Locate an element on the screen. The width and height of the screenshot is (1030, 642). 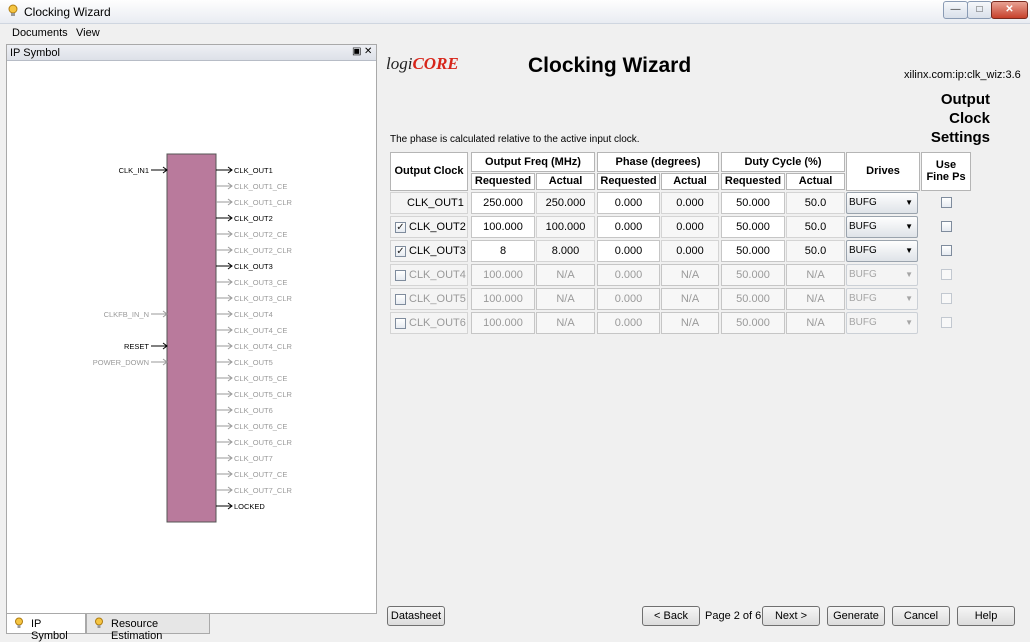
help-button: Help is located at coordinates (986, 616).